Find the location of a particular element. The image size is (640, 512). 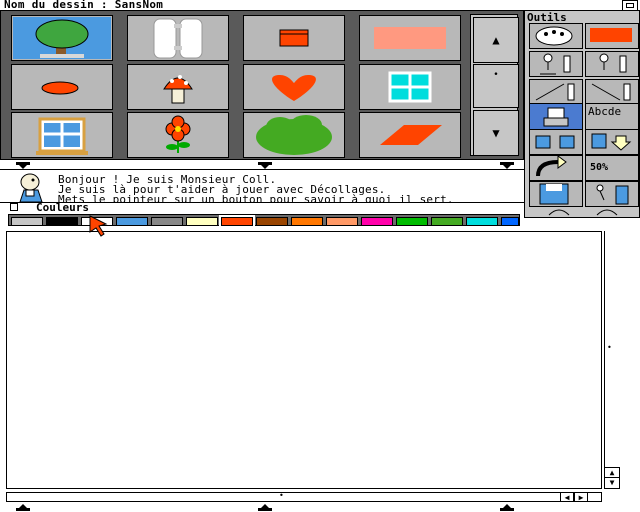

current-color-preview is located at coordinates (611, 35).